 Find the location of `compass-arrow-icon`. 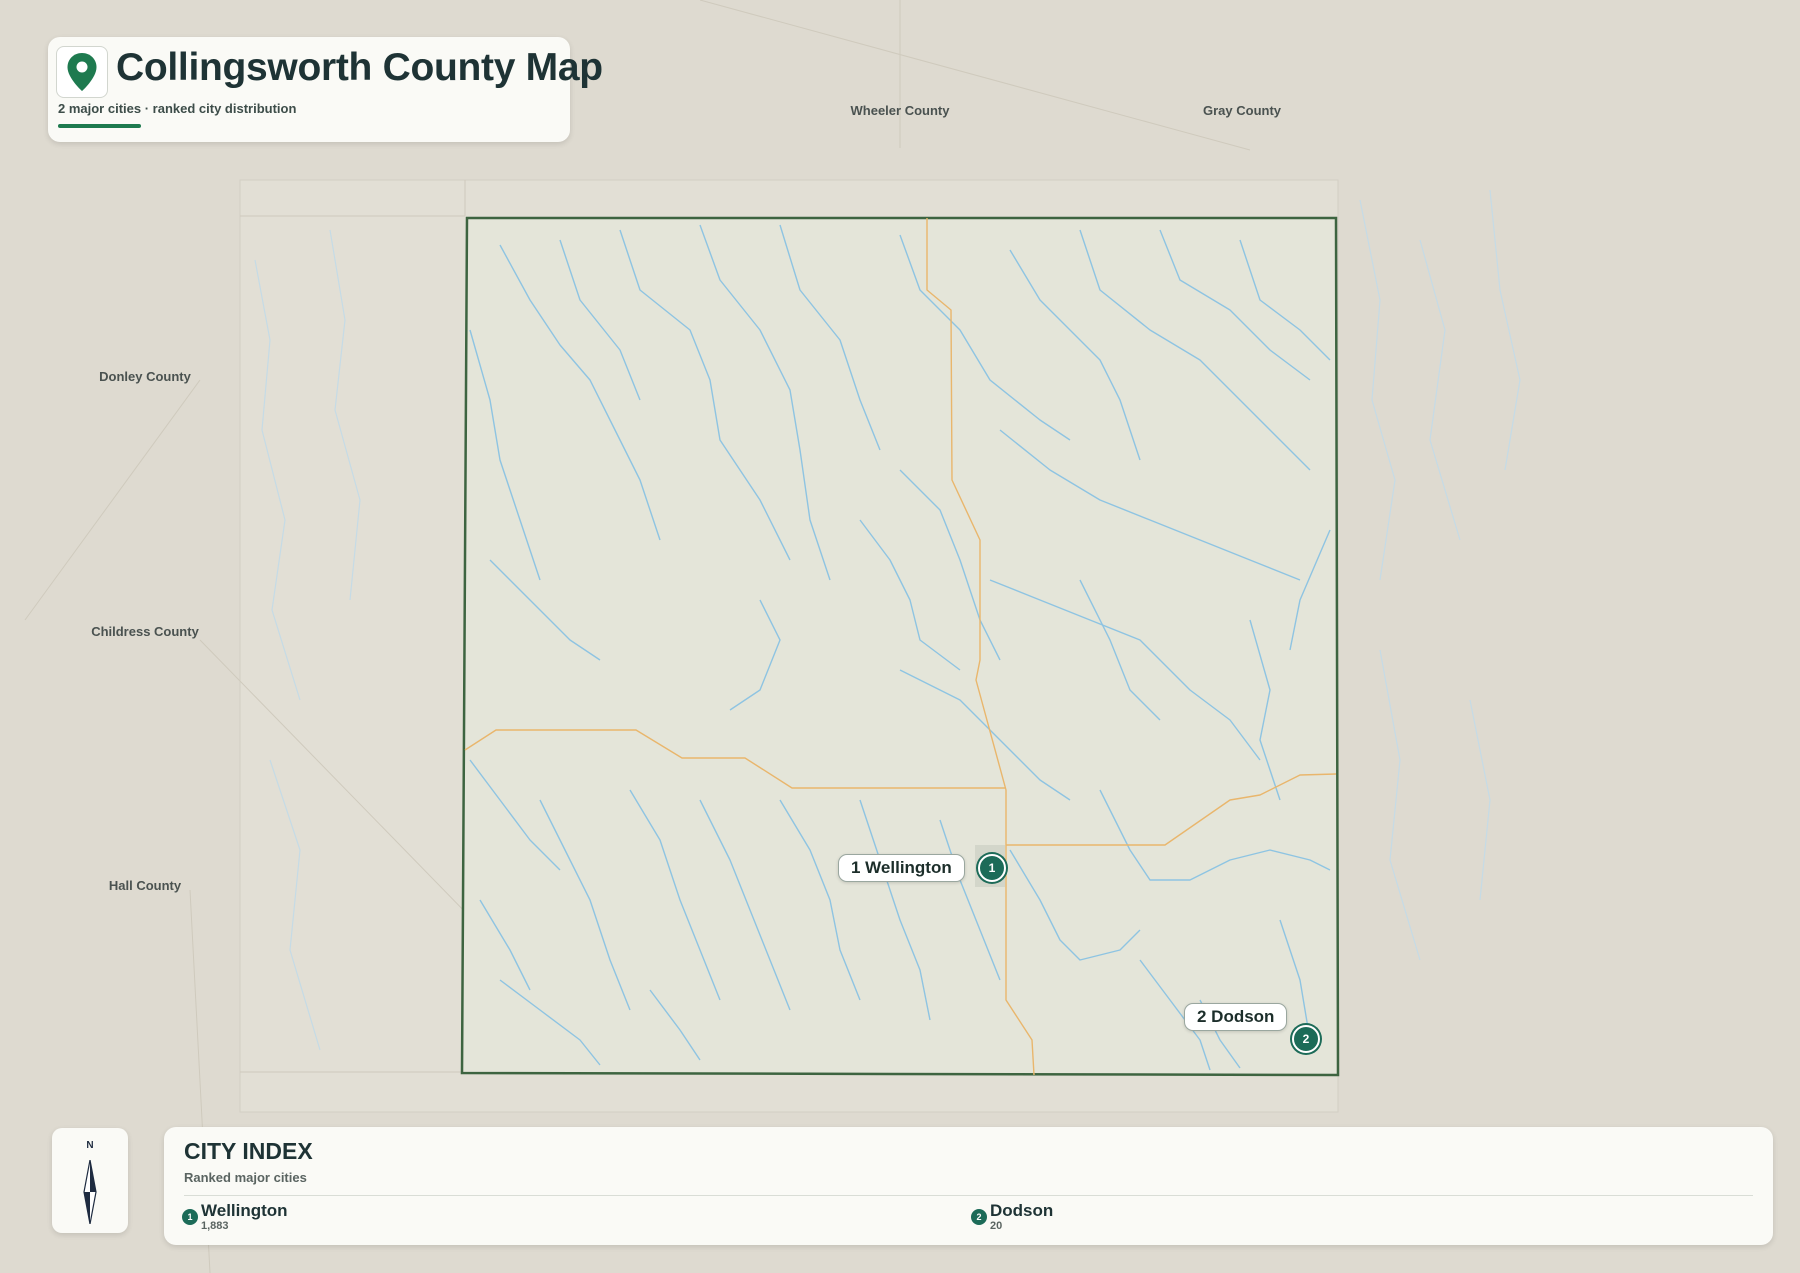

compass-arrow-icon is located at coordinates (90, 1192).